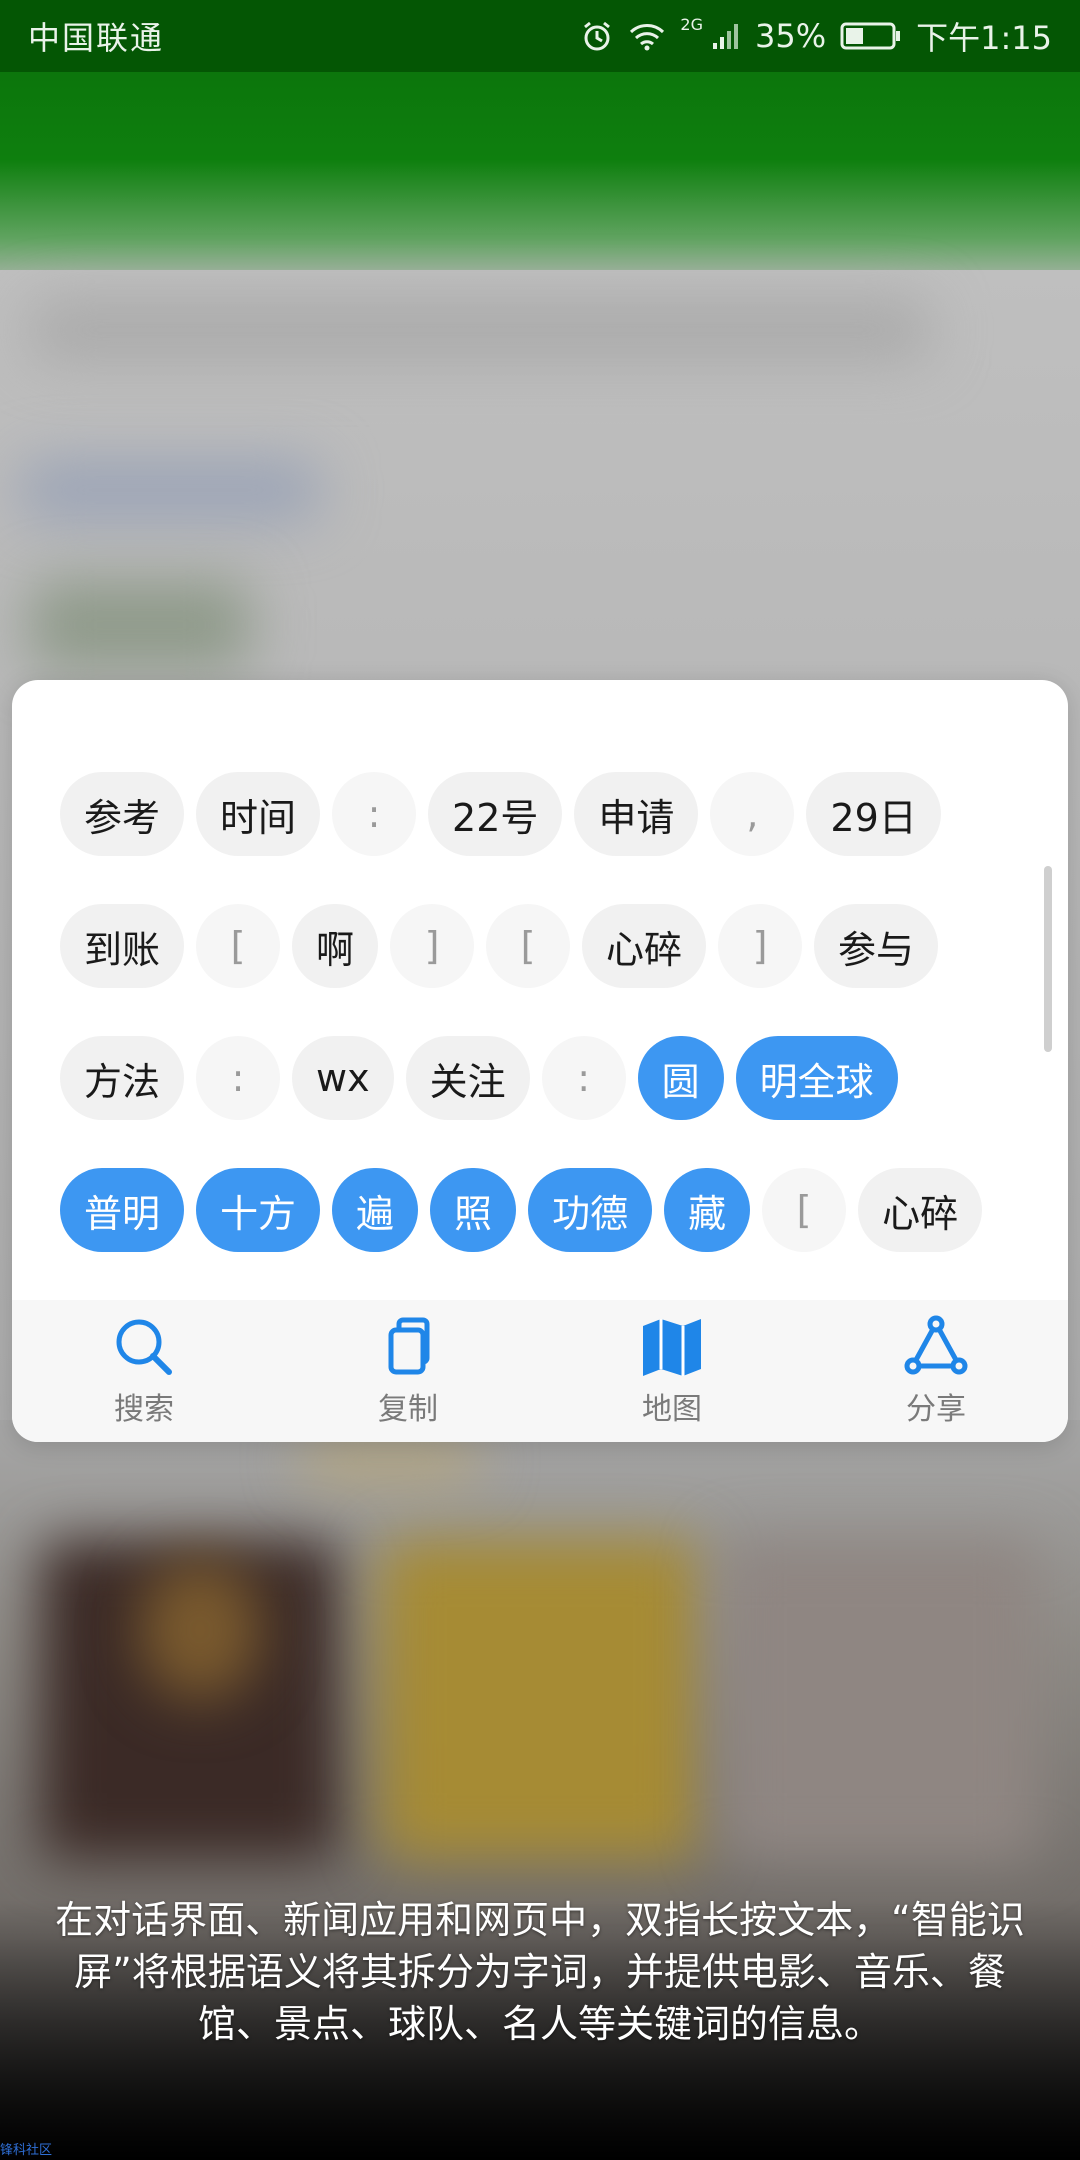 The image size is (1080, 2160). What do you see at coordinates (408, 1409) in the screenshot?
I see `copy-label: 复制` at bounding box center [408, 1409].